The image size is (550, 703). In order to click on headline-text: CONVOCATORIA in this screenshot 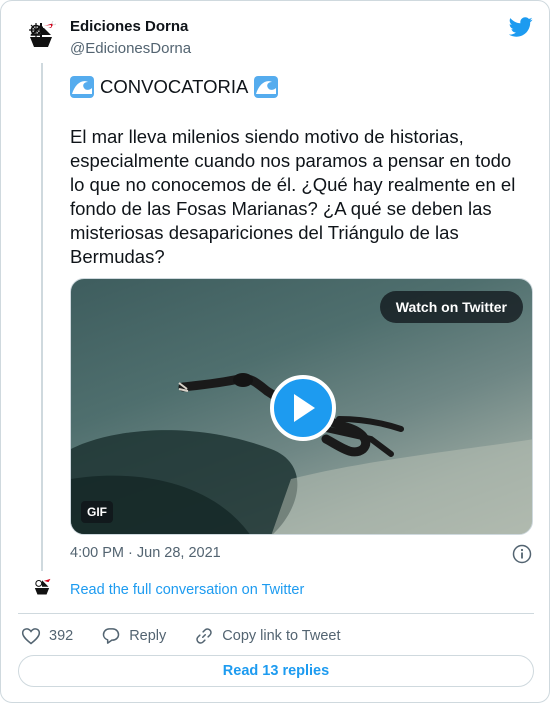, I will do `click(174, 86)`.